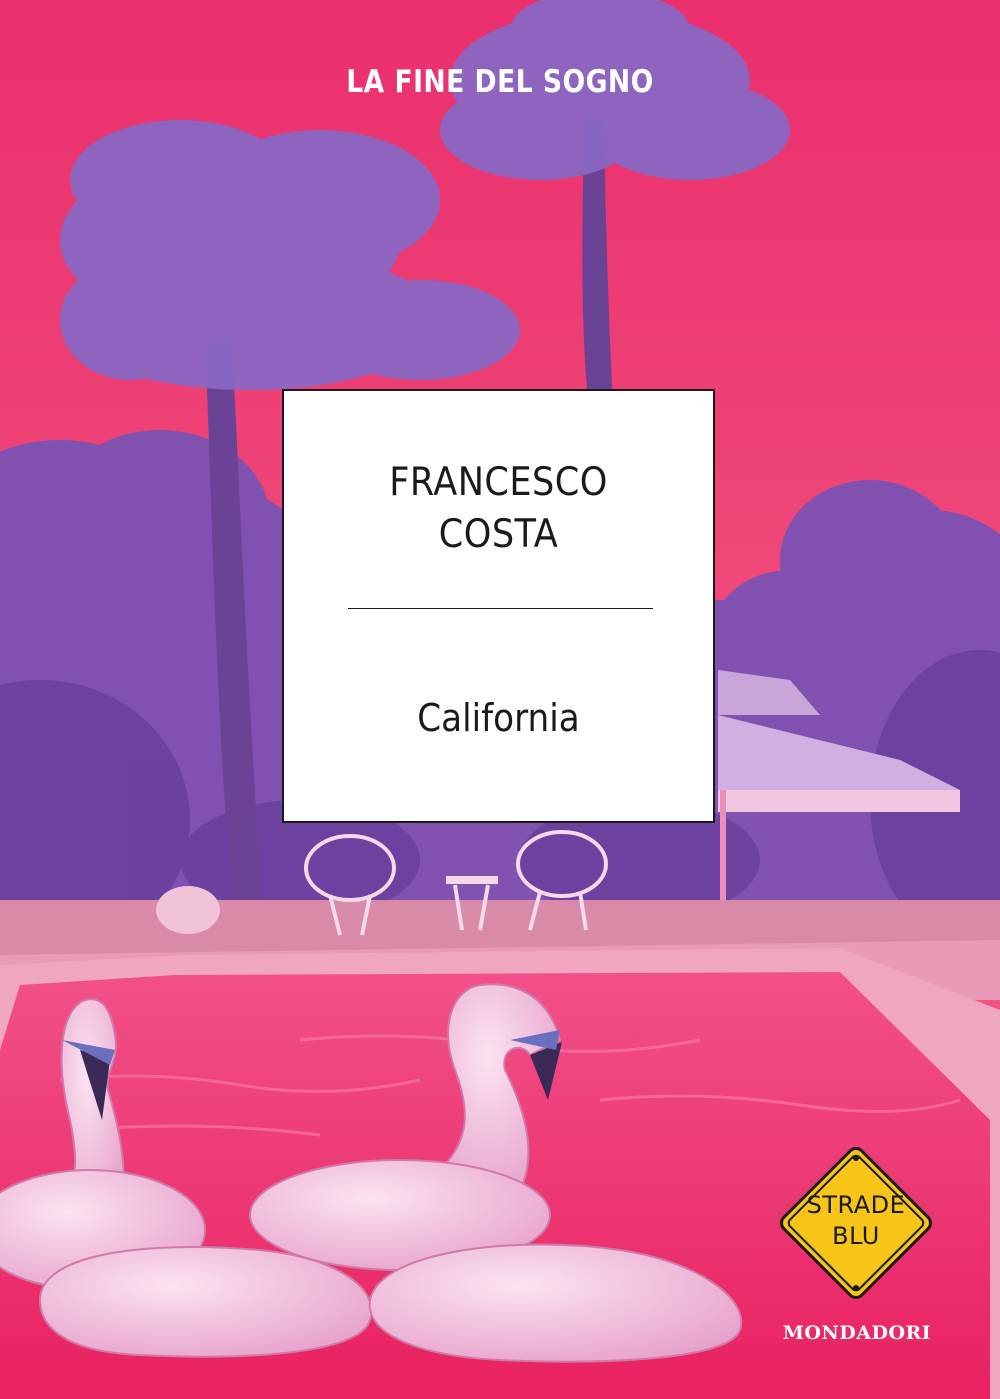 Image resolution: width=1000 pixels, height=1399 pixels. What do you see at coordinates (500, 82) in the screenshot?
I see `series-title: LA FINE DEL SOGNO` at bounding box center [500, 82].